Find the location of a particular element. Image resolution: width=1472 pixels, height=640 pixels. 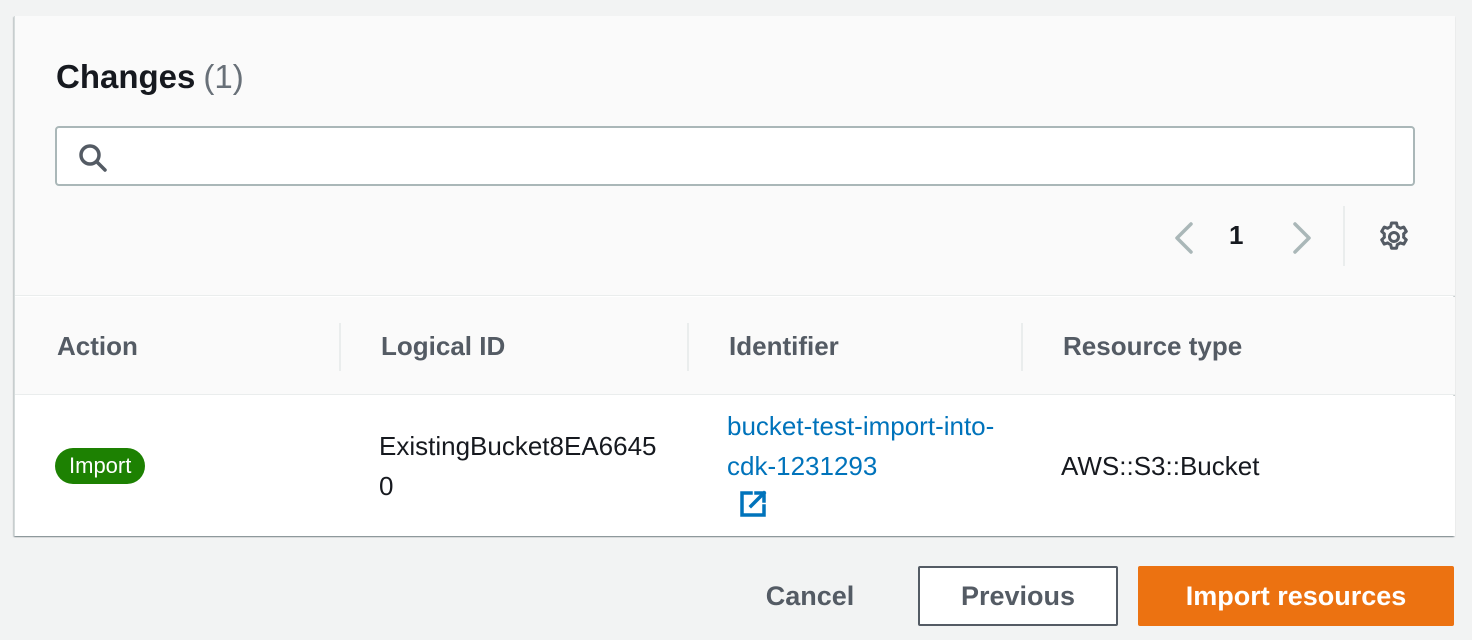

logical-id-cell: ExistingBucket8EA66450 is located at coordinates (518, 466).